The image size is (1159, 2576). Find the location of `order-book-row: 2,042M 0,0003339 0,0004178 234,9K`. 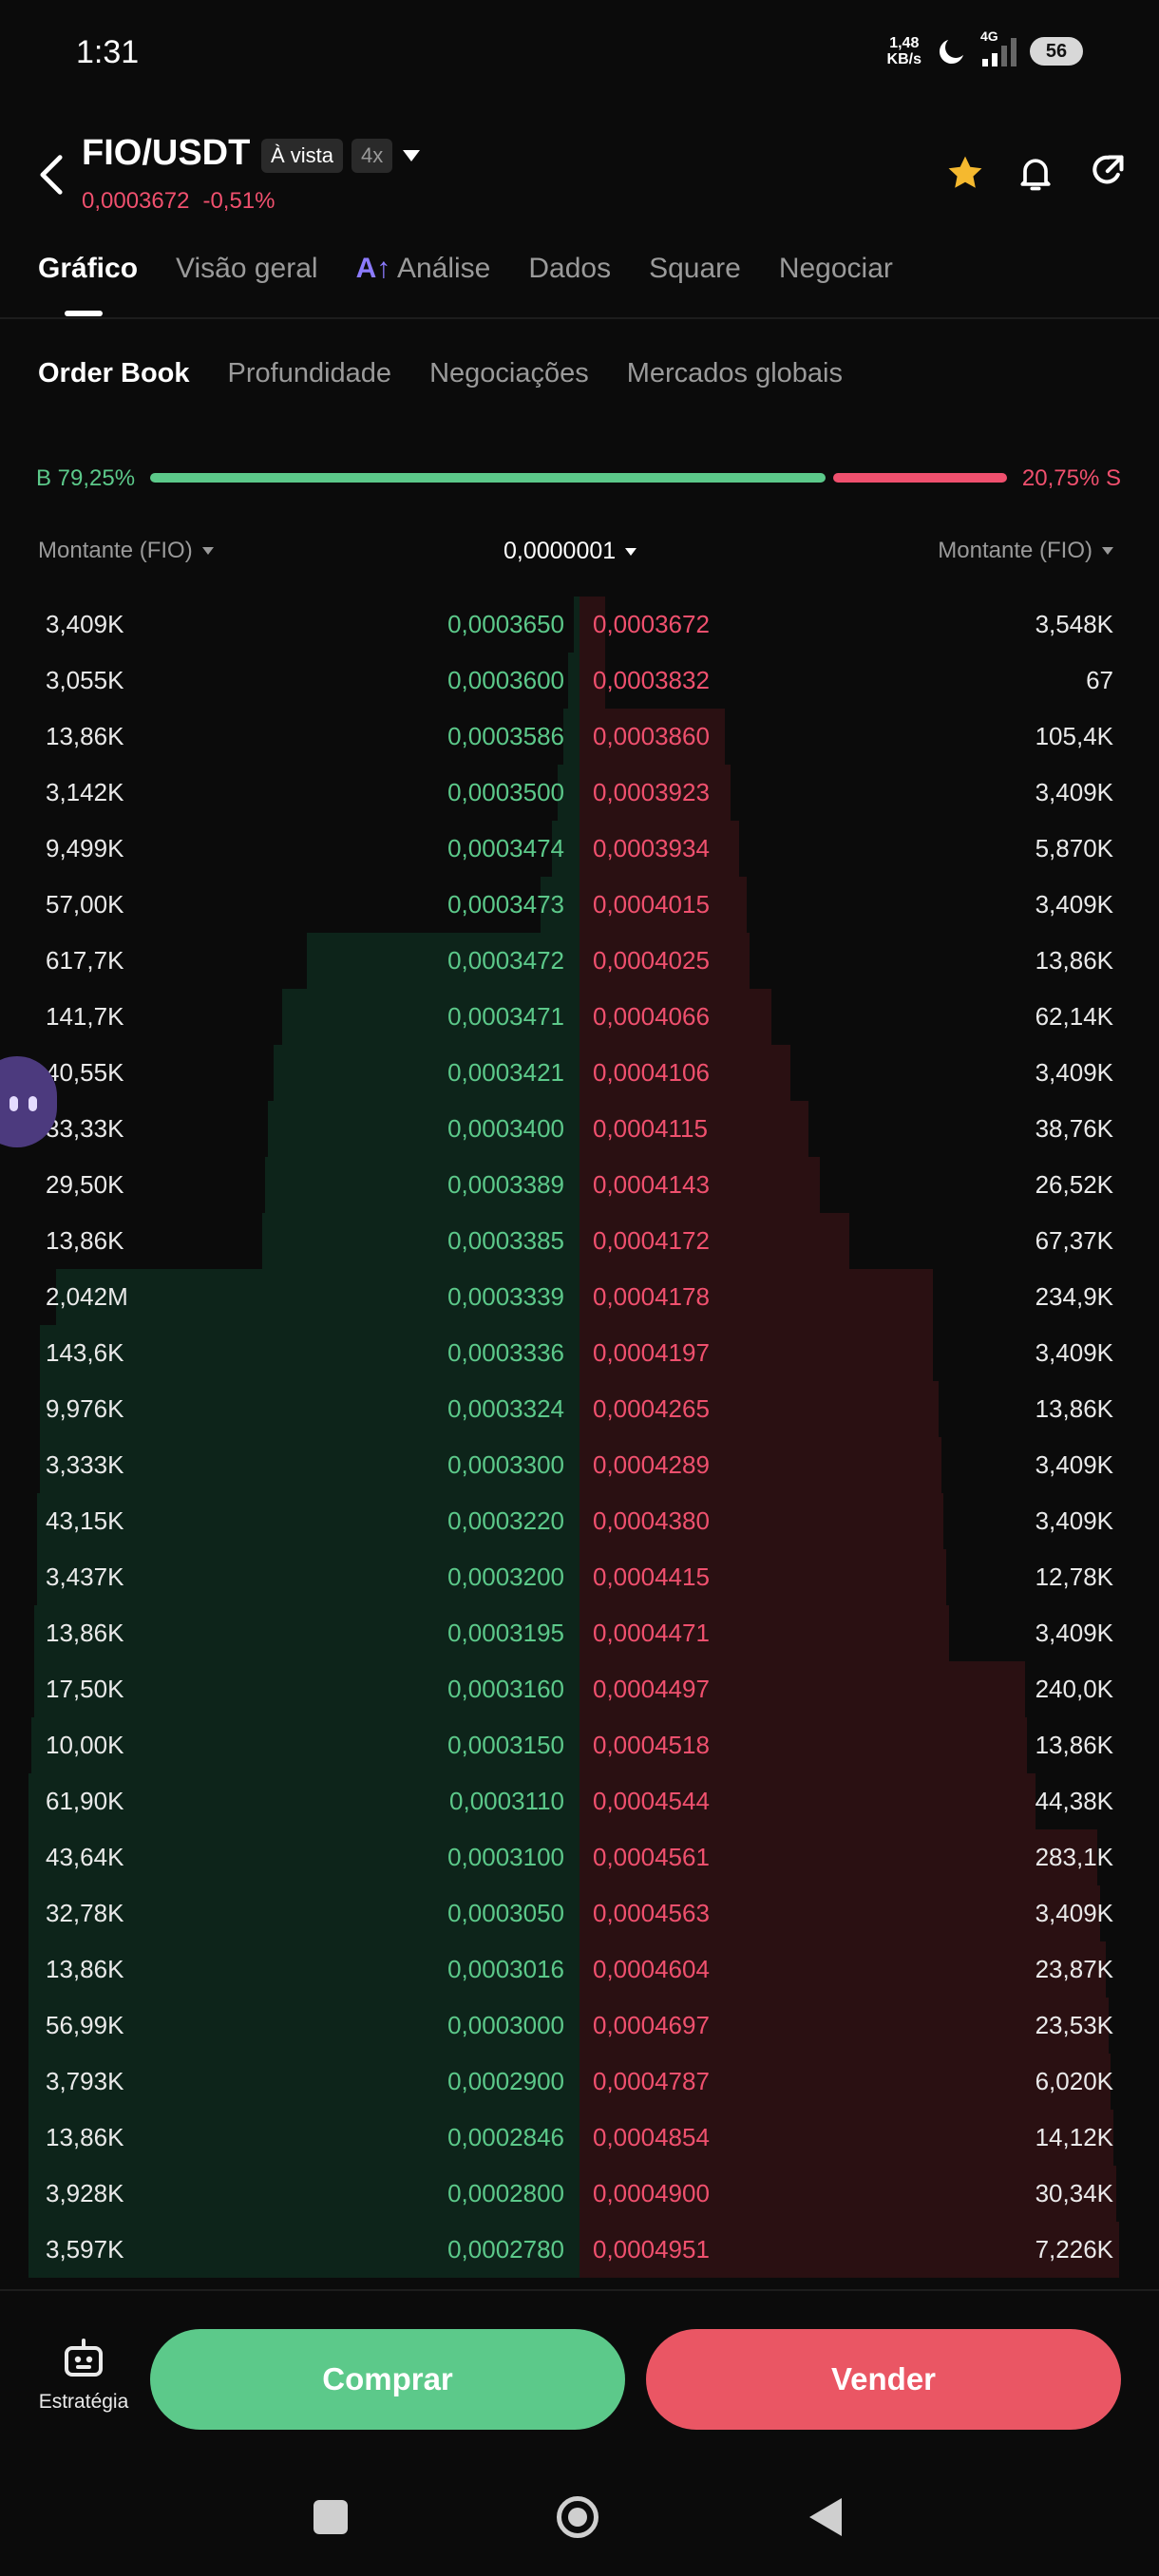

order-book-row: 2,042M 0,0003339 0,0004178 234,9K is located at coordinates (579, 1297).